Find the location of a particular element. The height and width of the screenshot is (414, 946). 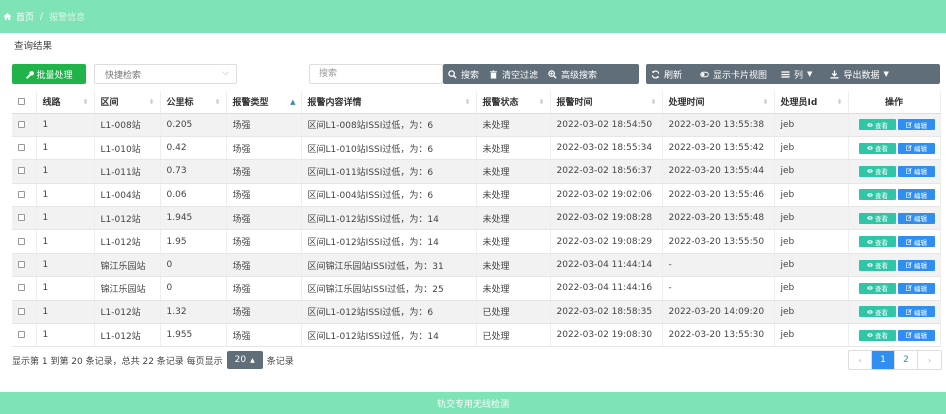

col-km: 公里标 ⬍ is located at coordinates (193, 102).